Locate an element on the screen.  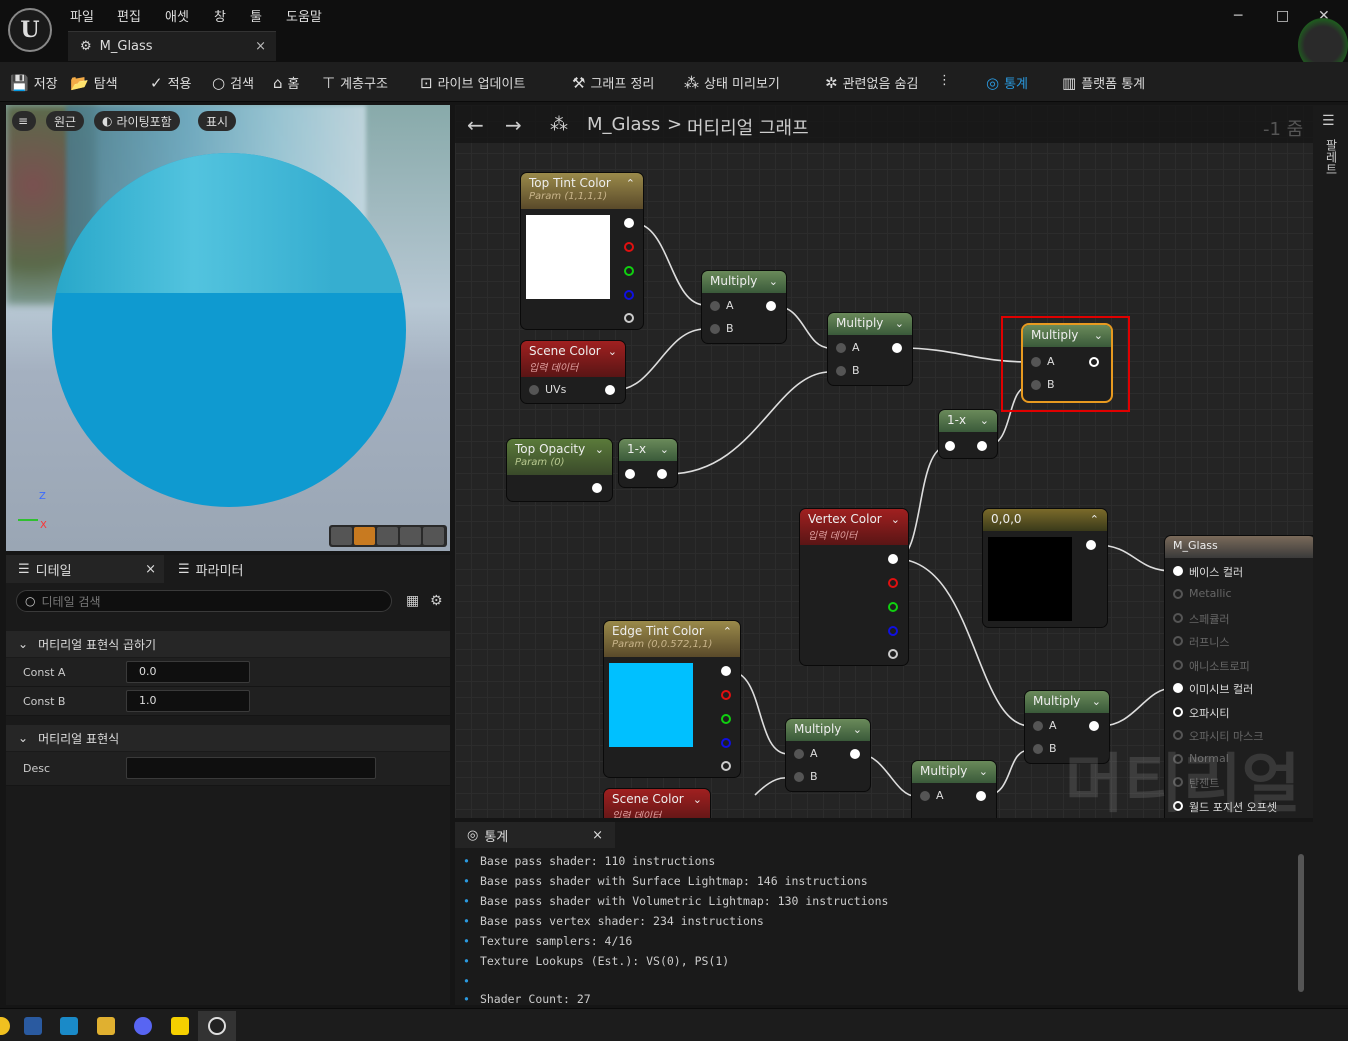
platform-stats-button: ▥ 플랫폼 통계 is located at coordinates (1103, 83).